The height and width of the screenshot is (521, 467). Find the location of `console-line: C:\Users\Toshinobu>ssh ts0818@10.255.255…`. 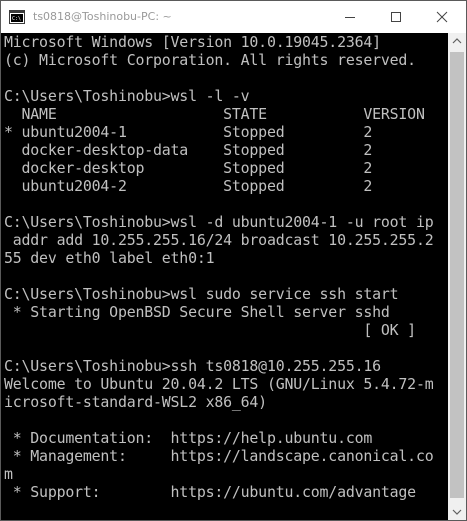

console-line: C:\Users\Toshinobu>ssh ts0818@10.255.255… is located at coordinates (192, 366).